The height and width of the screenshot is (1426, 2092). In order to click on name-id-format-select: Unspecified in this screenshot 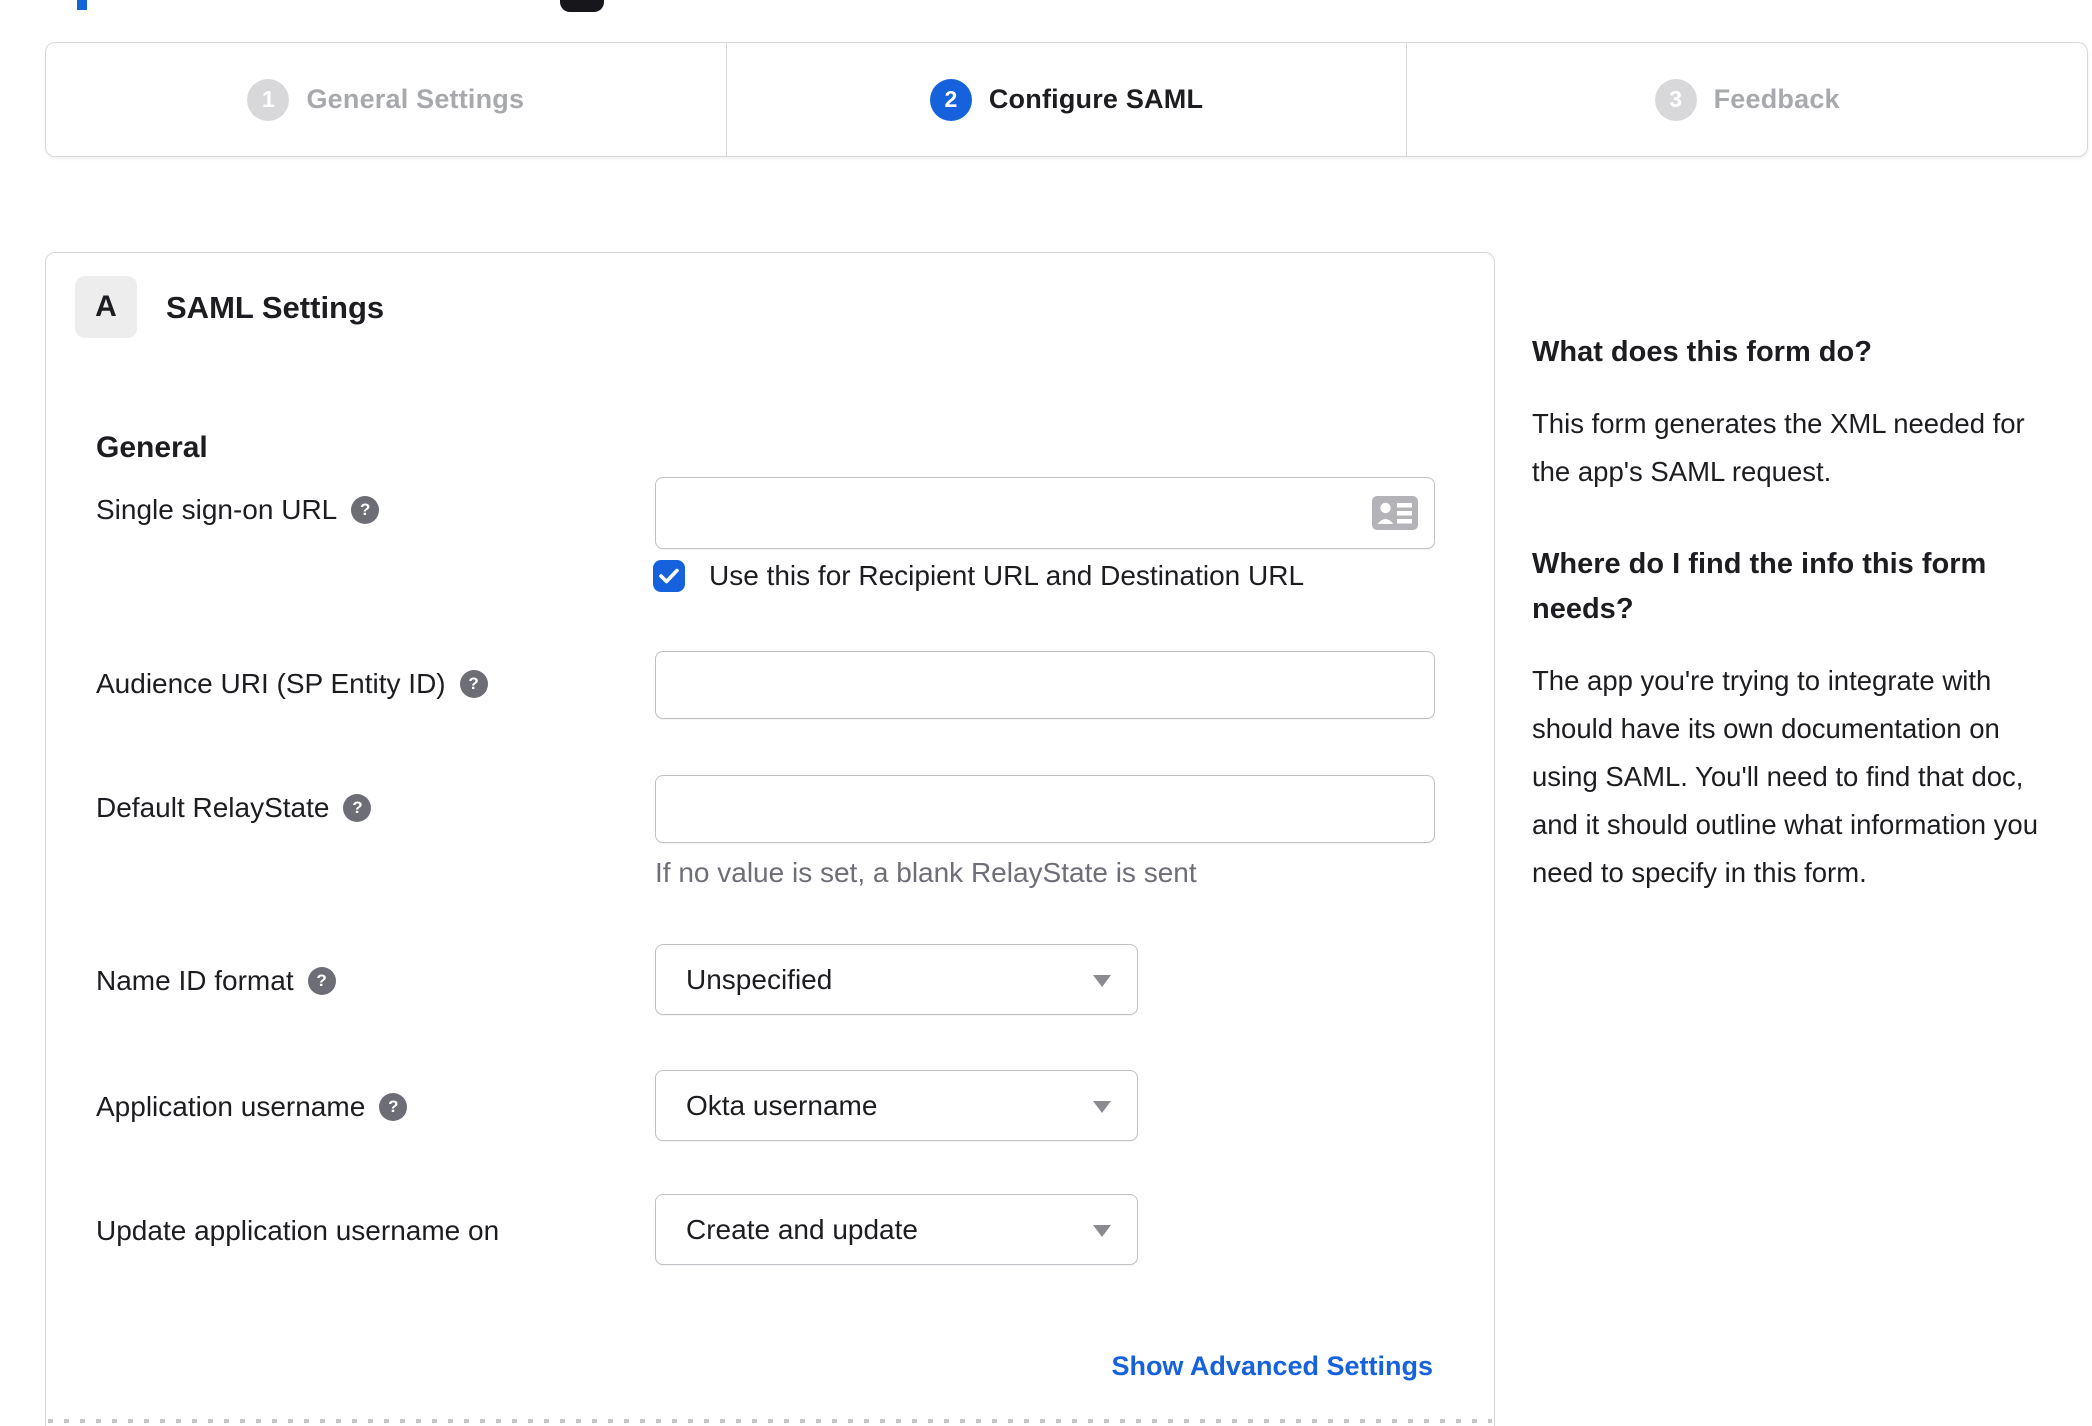, I will do `click(896, 979)`.